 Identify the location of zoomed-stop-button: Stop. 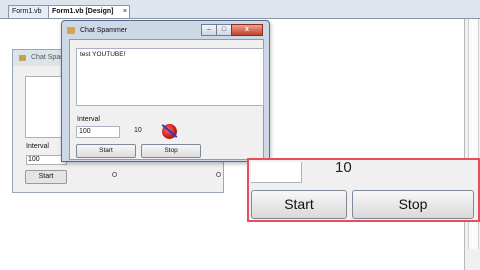
(413, 204).